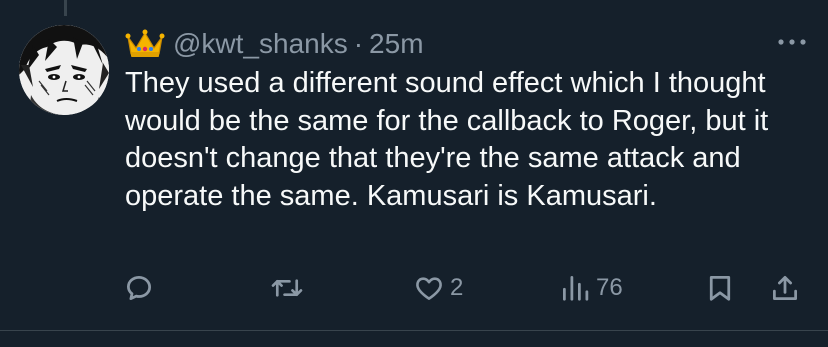 This screenshot has height=347, width=828. I want to click on reply-icon, so click(139, 288).